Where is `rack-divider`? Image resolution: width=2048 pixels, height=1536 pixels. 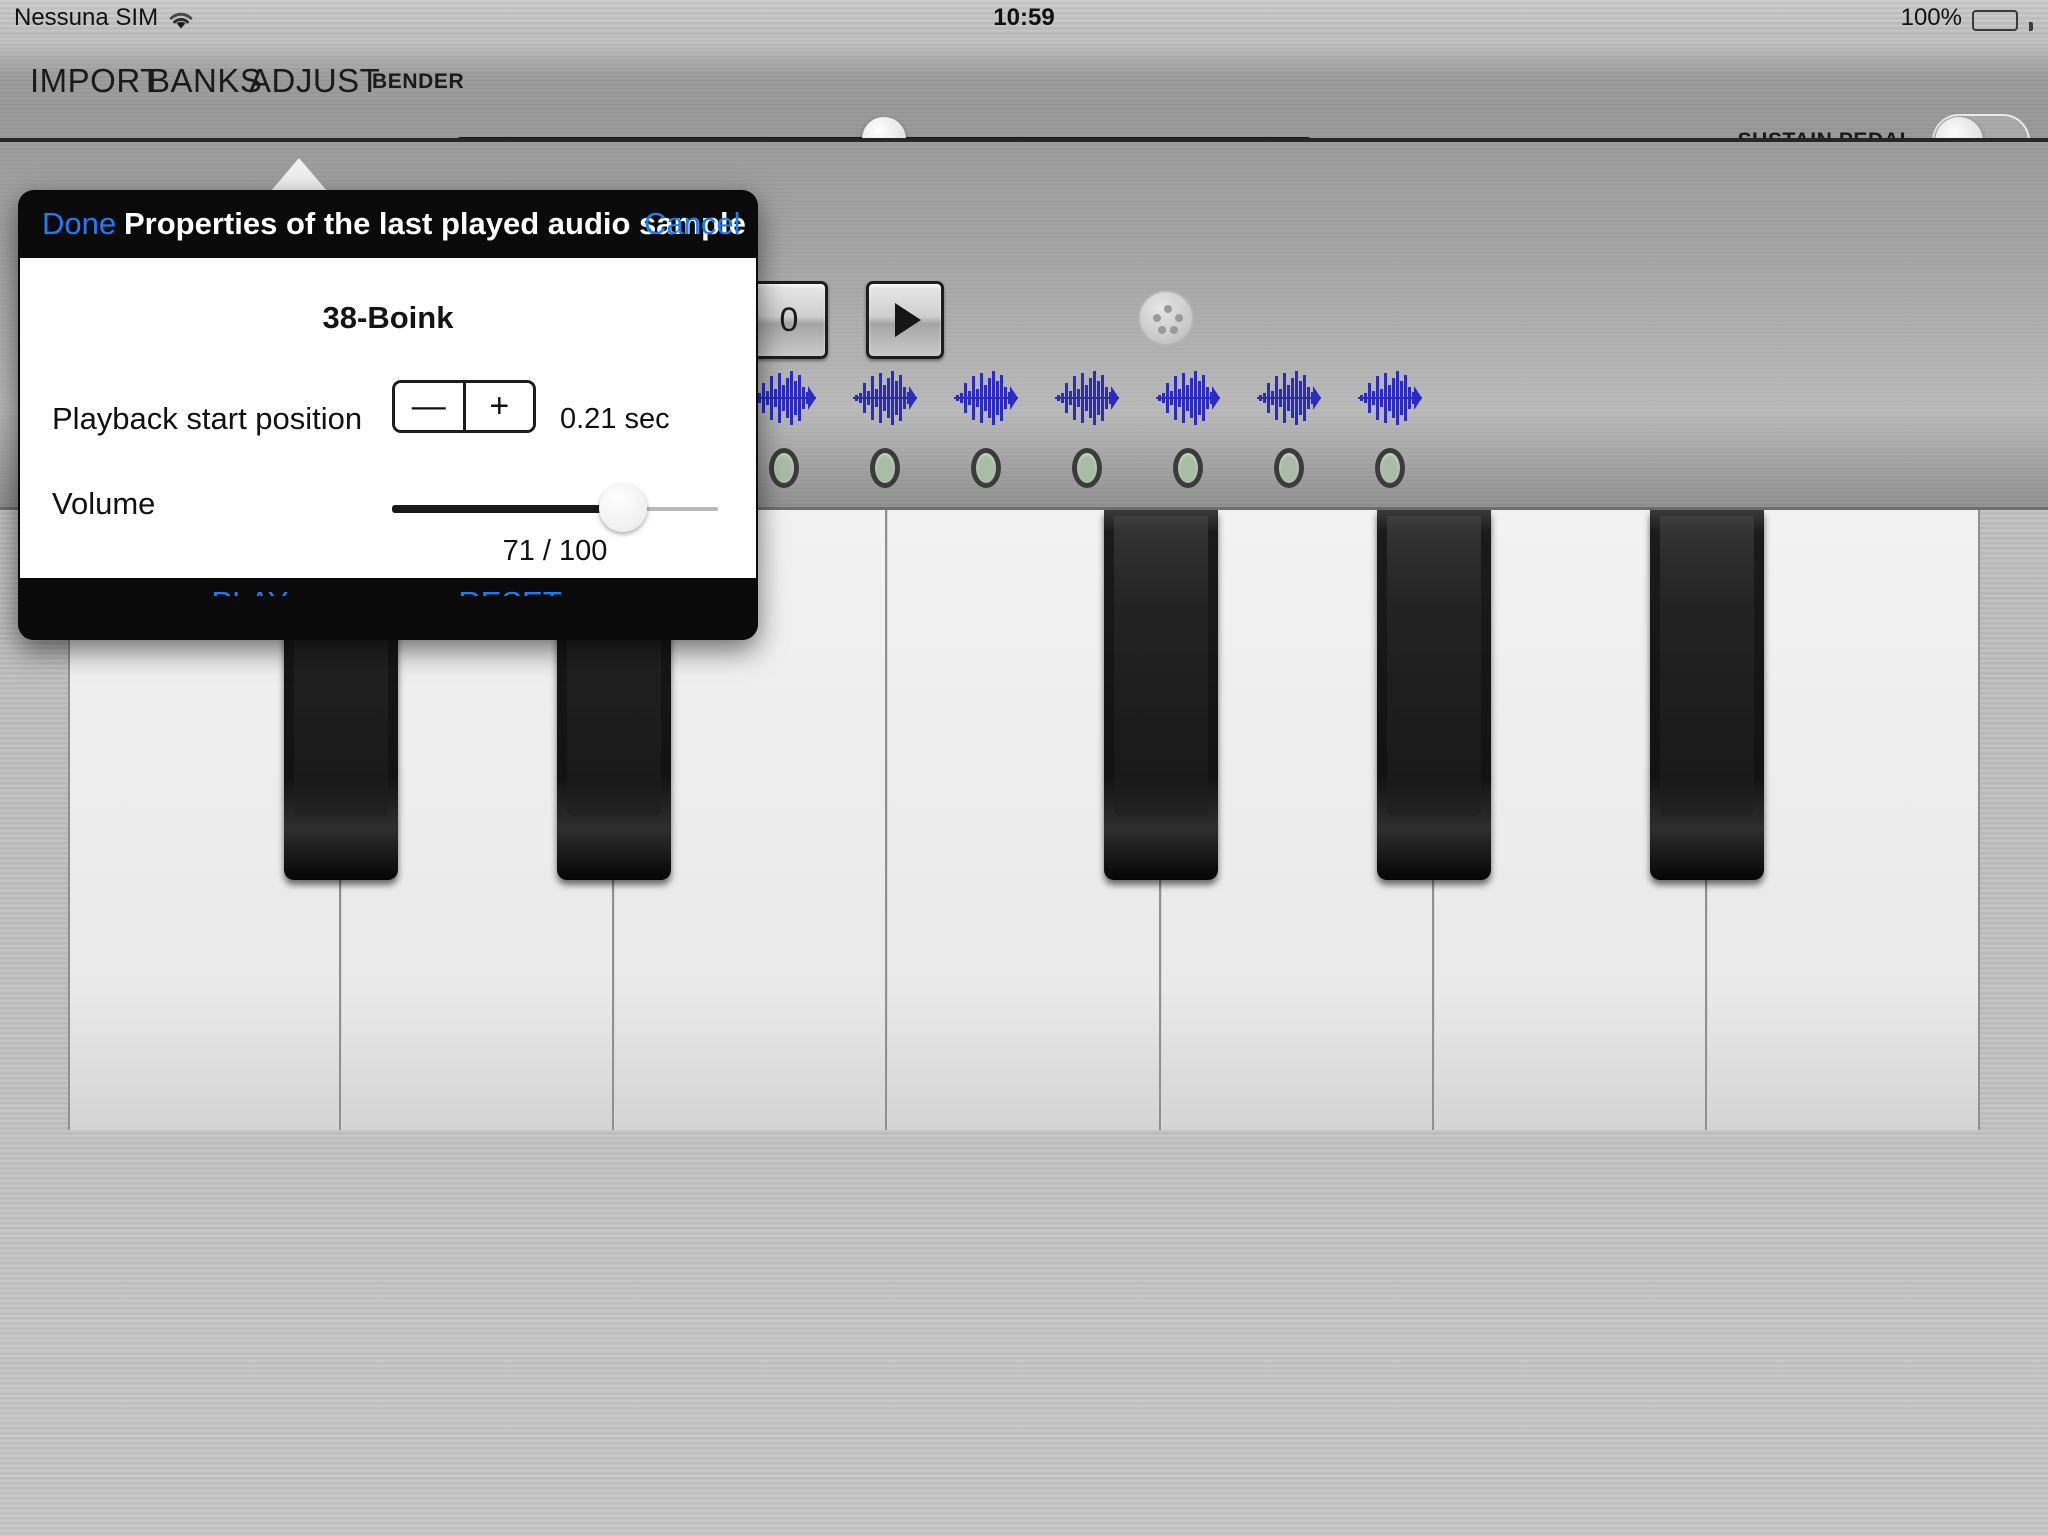 rack-divider is located at coordinates (1024, 140).